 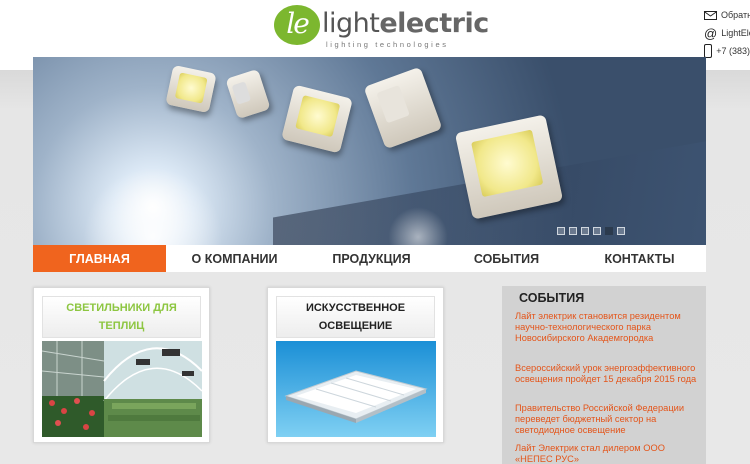 What do you see at coordinates (591, 231) in the screenshot?
I see `slider-pagination` at bounding box center [591, 231].